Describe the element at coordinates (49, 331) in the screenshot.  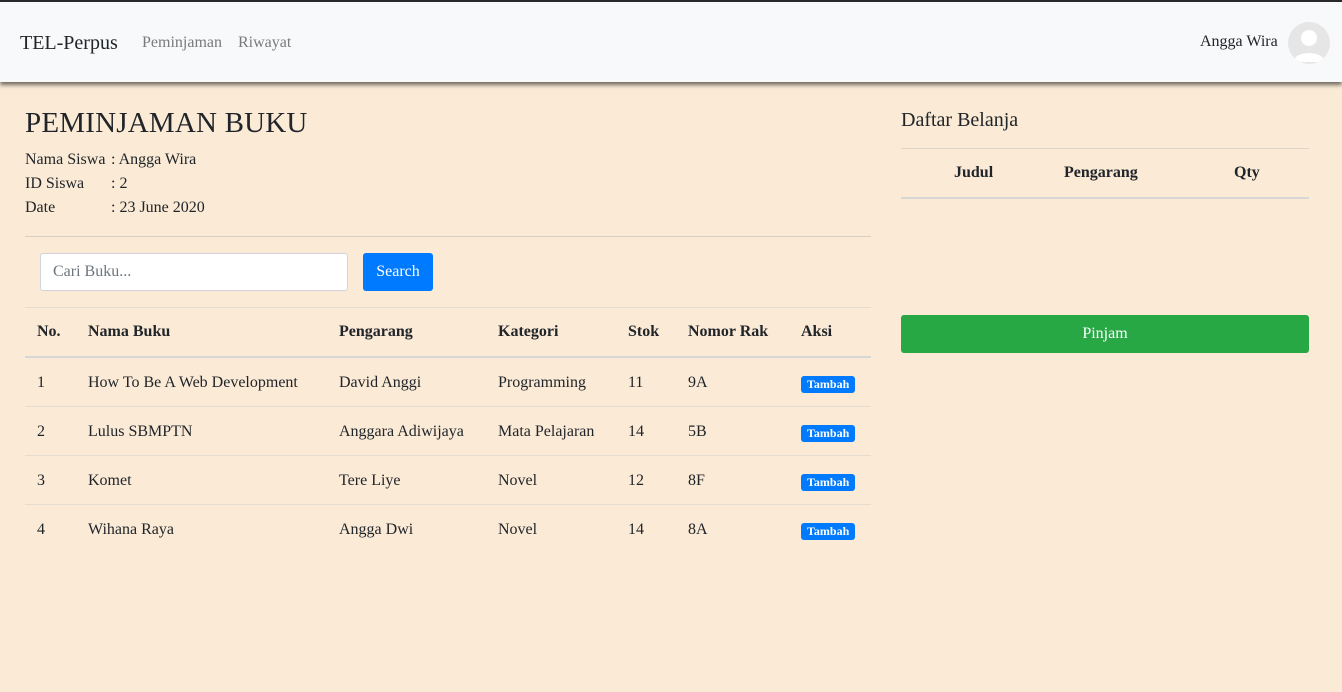
I see `th-no: No.` at that location.